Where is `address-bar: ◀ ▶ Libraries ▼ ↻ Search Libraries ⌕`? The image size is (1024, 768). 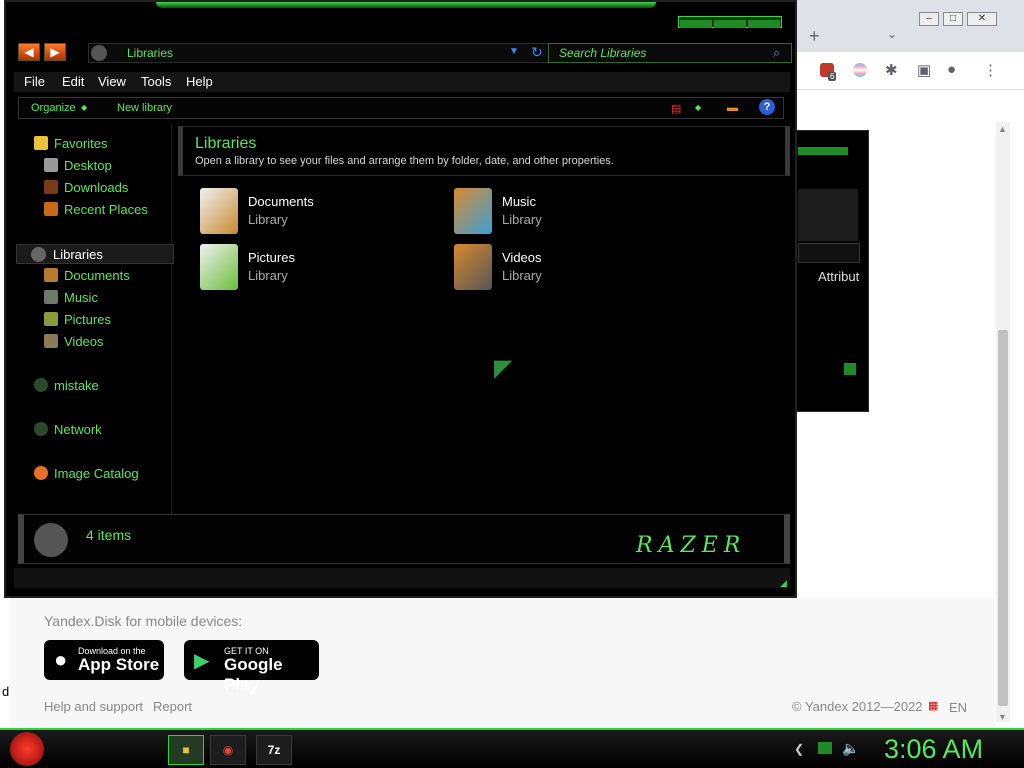
address-bar: ◀ ▶ Libraries ▼ ↻ Search Libraries ⌕ is located at coordinates (404, 54).